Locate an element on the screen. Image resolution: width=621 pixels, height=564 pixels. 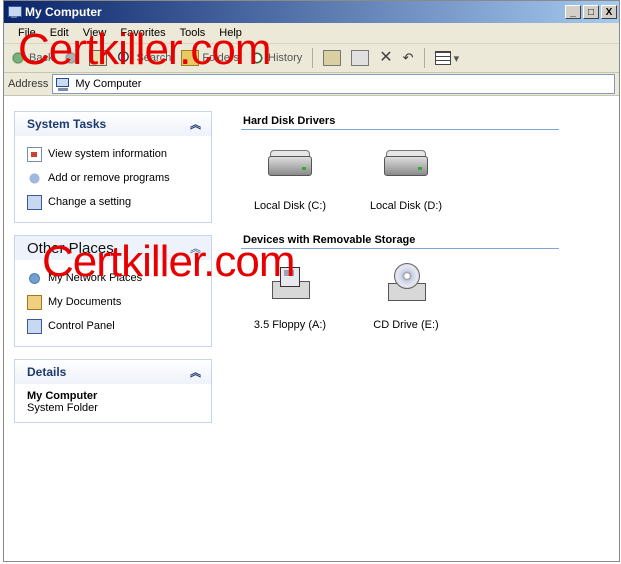
history-label: History is located at coordinates (285, 58).